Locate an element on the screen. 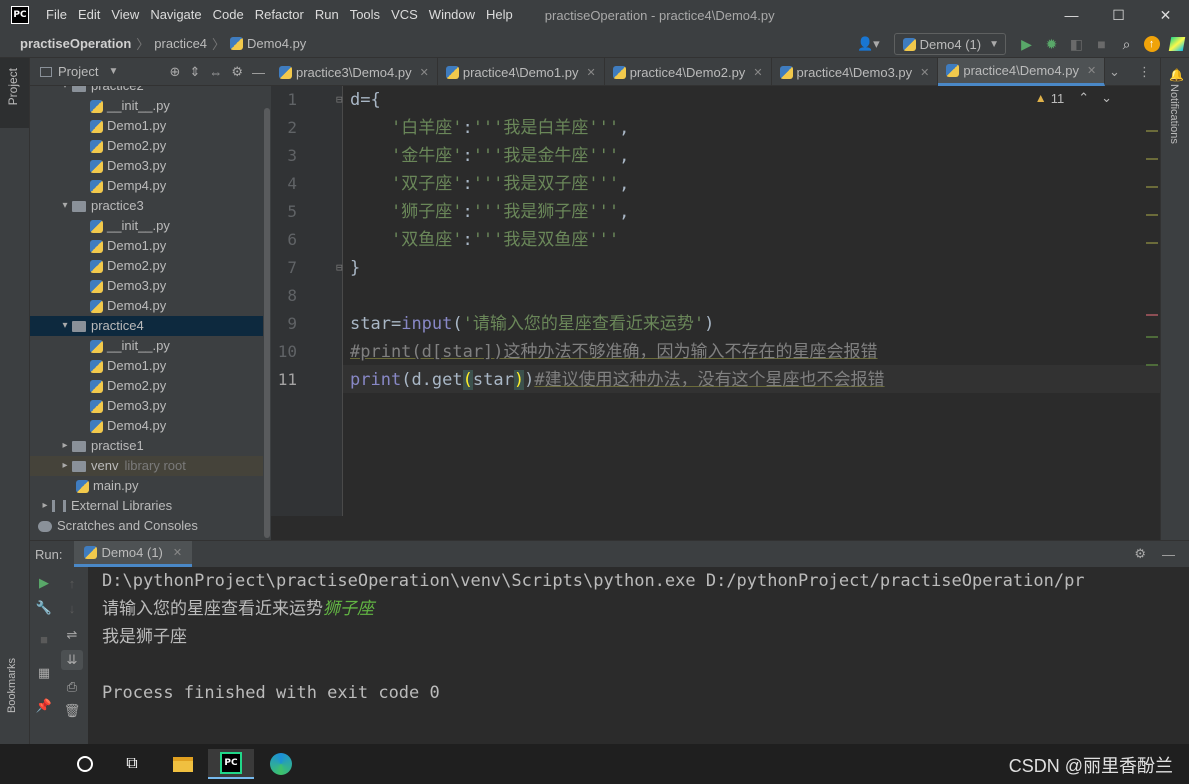 The width and height of the screenshot is (1189, 784). run-icon: ▶ is located at coordinates (1026, 44).